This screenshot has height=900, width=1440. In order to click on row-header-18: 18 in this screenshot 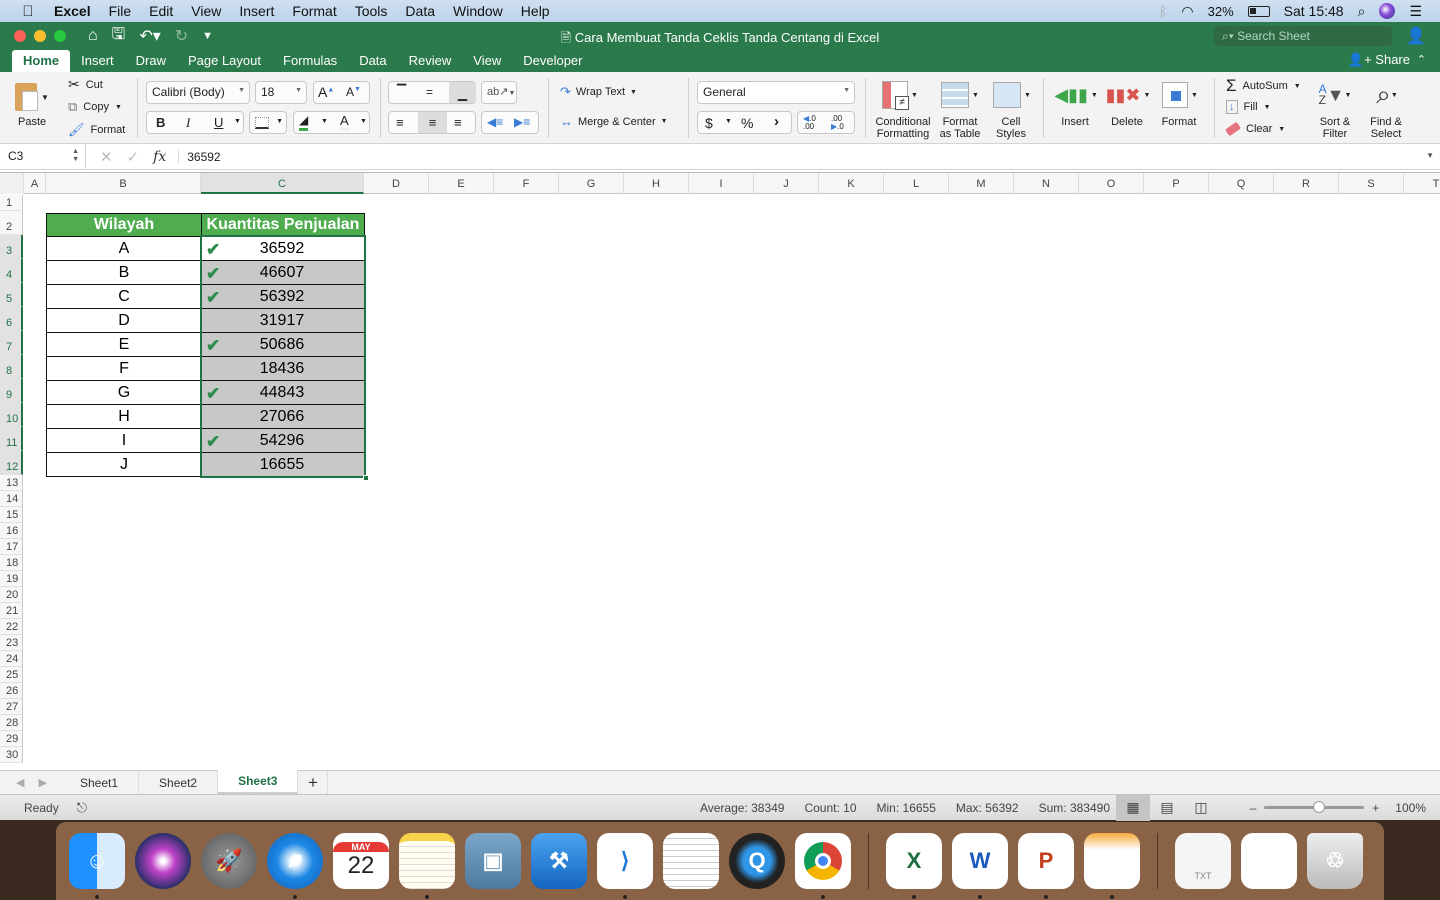, I will do `click(11, 563)`.